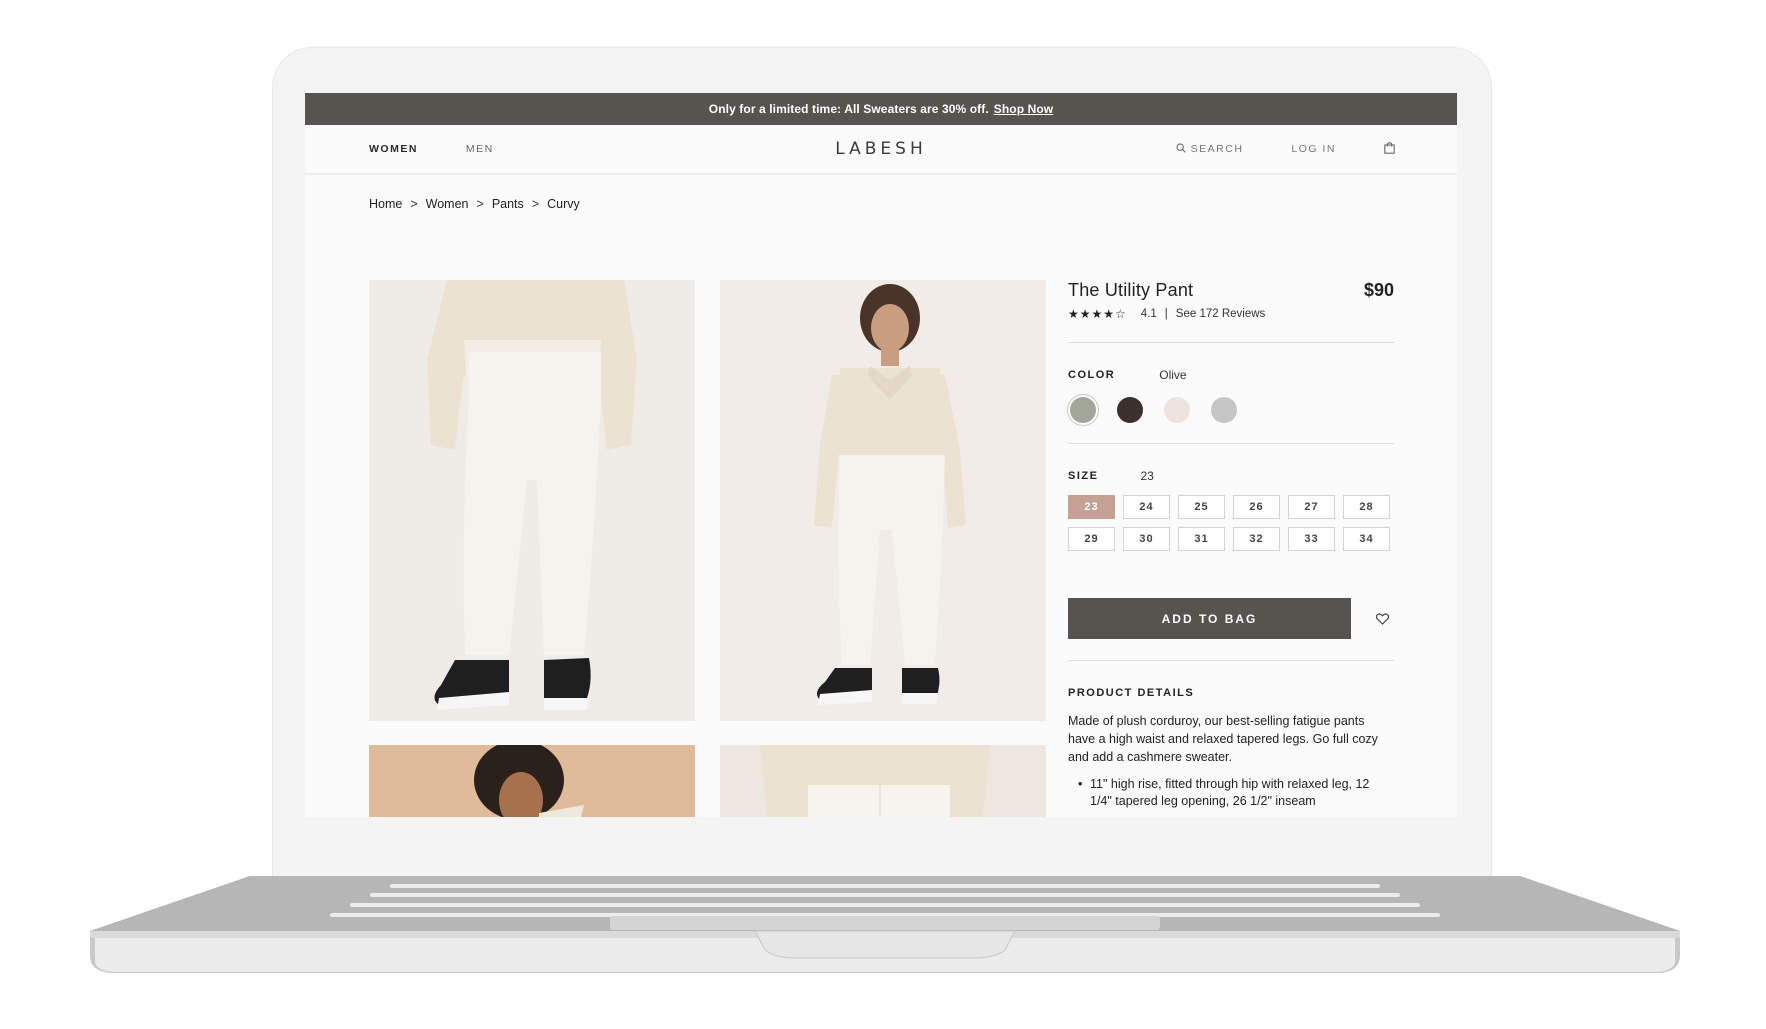 The image size is (1766, 1029). I want to click on breadcrumb-curvy: Curvy, so click(563, 204).